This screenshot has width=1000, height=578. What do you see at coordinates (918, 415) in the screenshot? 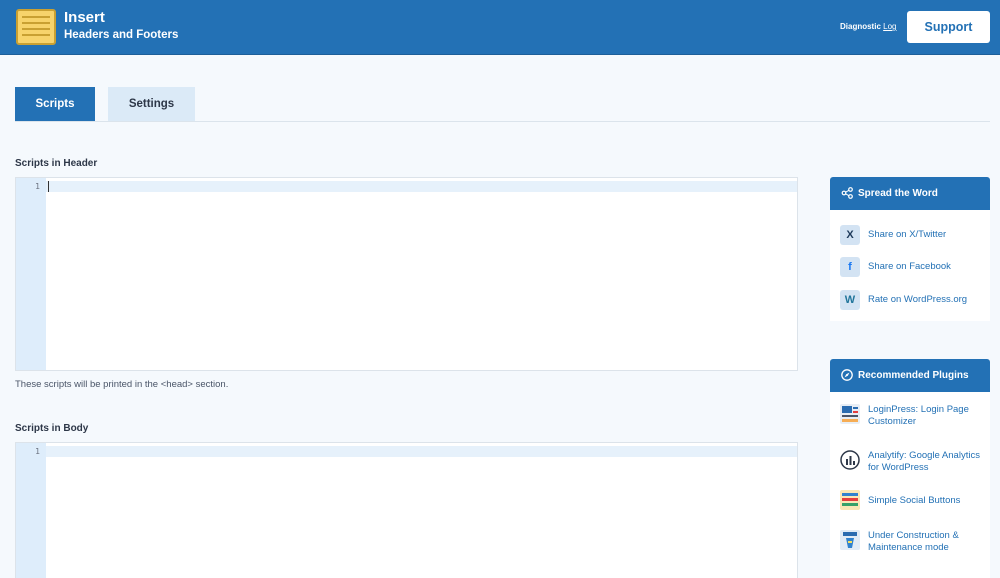
I see `plugin-loginpress-label: LoginPress: Login Page Customizer` at bounding box center [918, 415].